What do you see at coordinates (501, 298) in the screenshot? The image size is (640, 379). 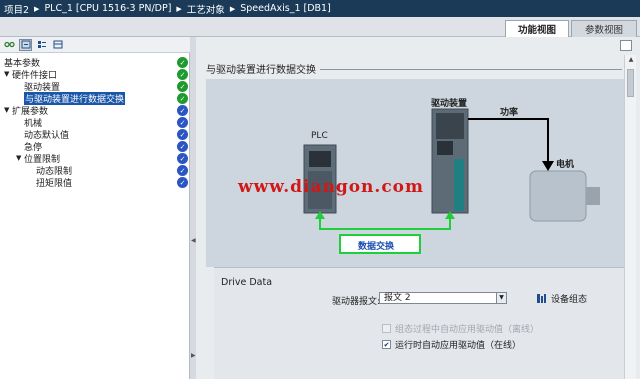 I see `dropdown-arrow-icon: ▼` at bounding box center [501, 298].